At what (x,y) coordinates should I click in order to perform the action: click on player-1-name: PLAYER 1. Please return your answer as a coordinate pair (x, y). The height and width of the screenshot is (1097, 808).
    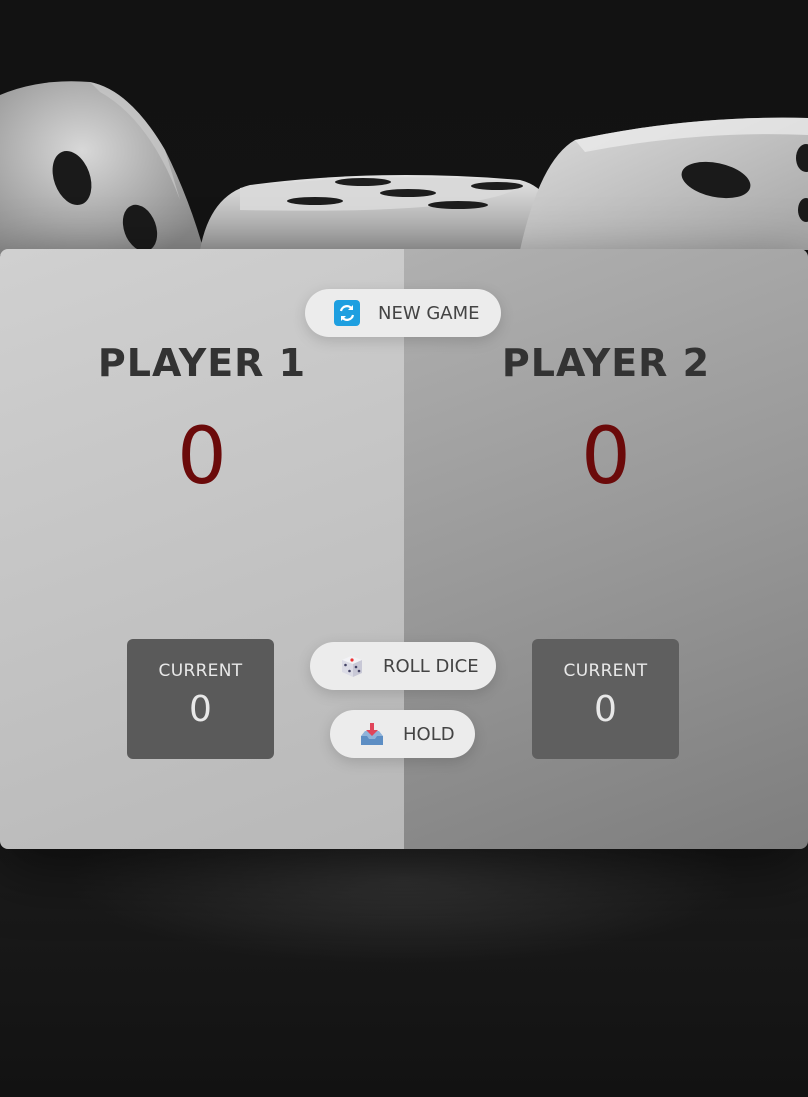
    Looking at the image, I should click on (202, 363).